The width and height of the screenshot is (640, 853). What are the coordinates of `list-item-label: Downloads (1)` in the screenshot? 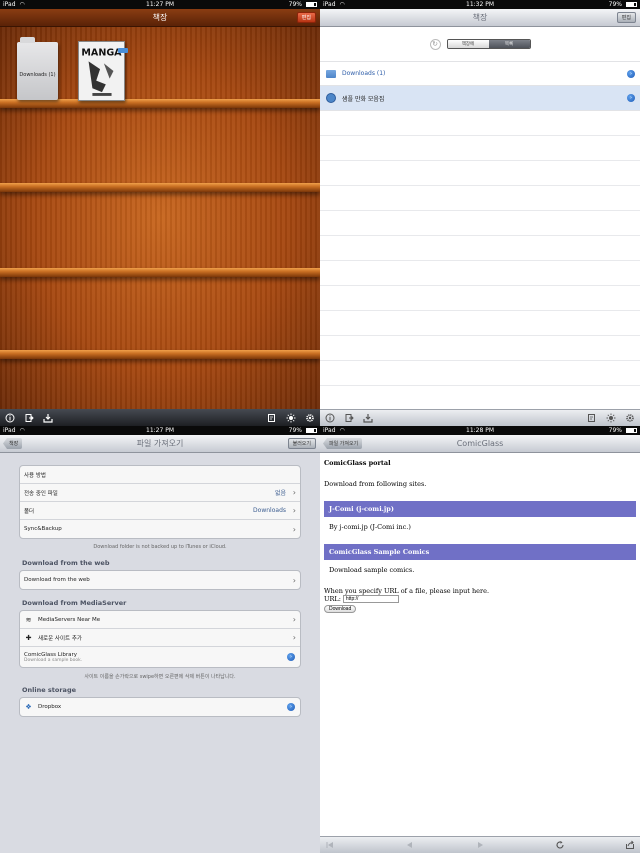 It's located at (364, 73).